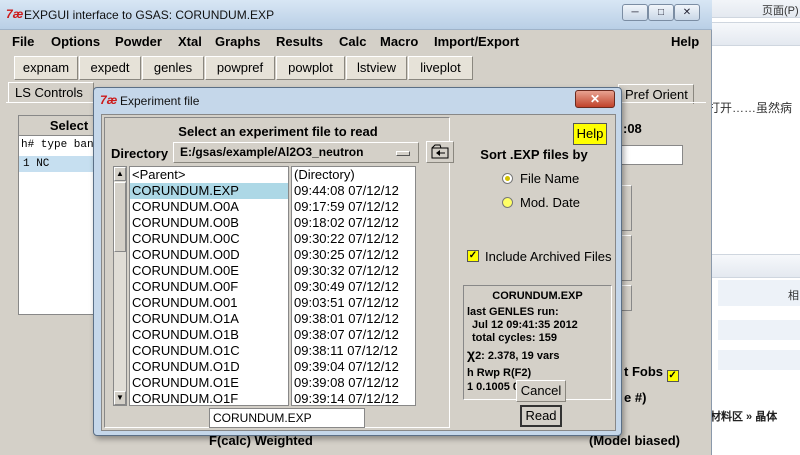  I want to click on file-date-item: 09:30:25 07/12/12, so click(353, 255).